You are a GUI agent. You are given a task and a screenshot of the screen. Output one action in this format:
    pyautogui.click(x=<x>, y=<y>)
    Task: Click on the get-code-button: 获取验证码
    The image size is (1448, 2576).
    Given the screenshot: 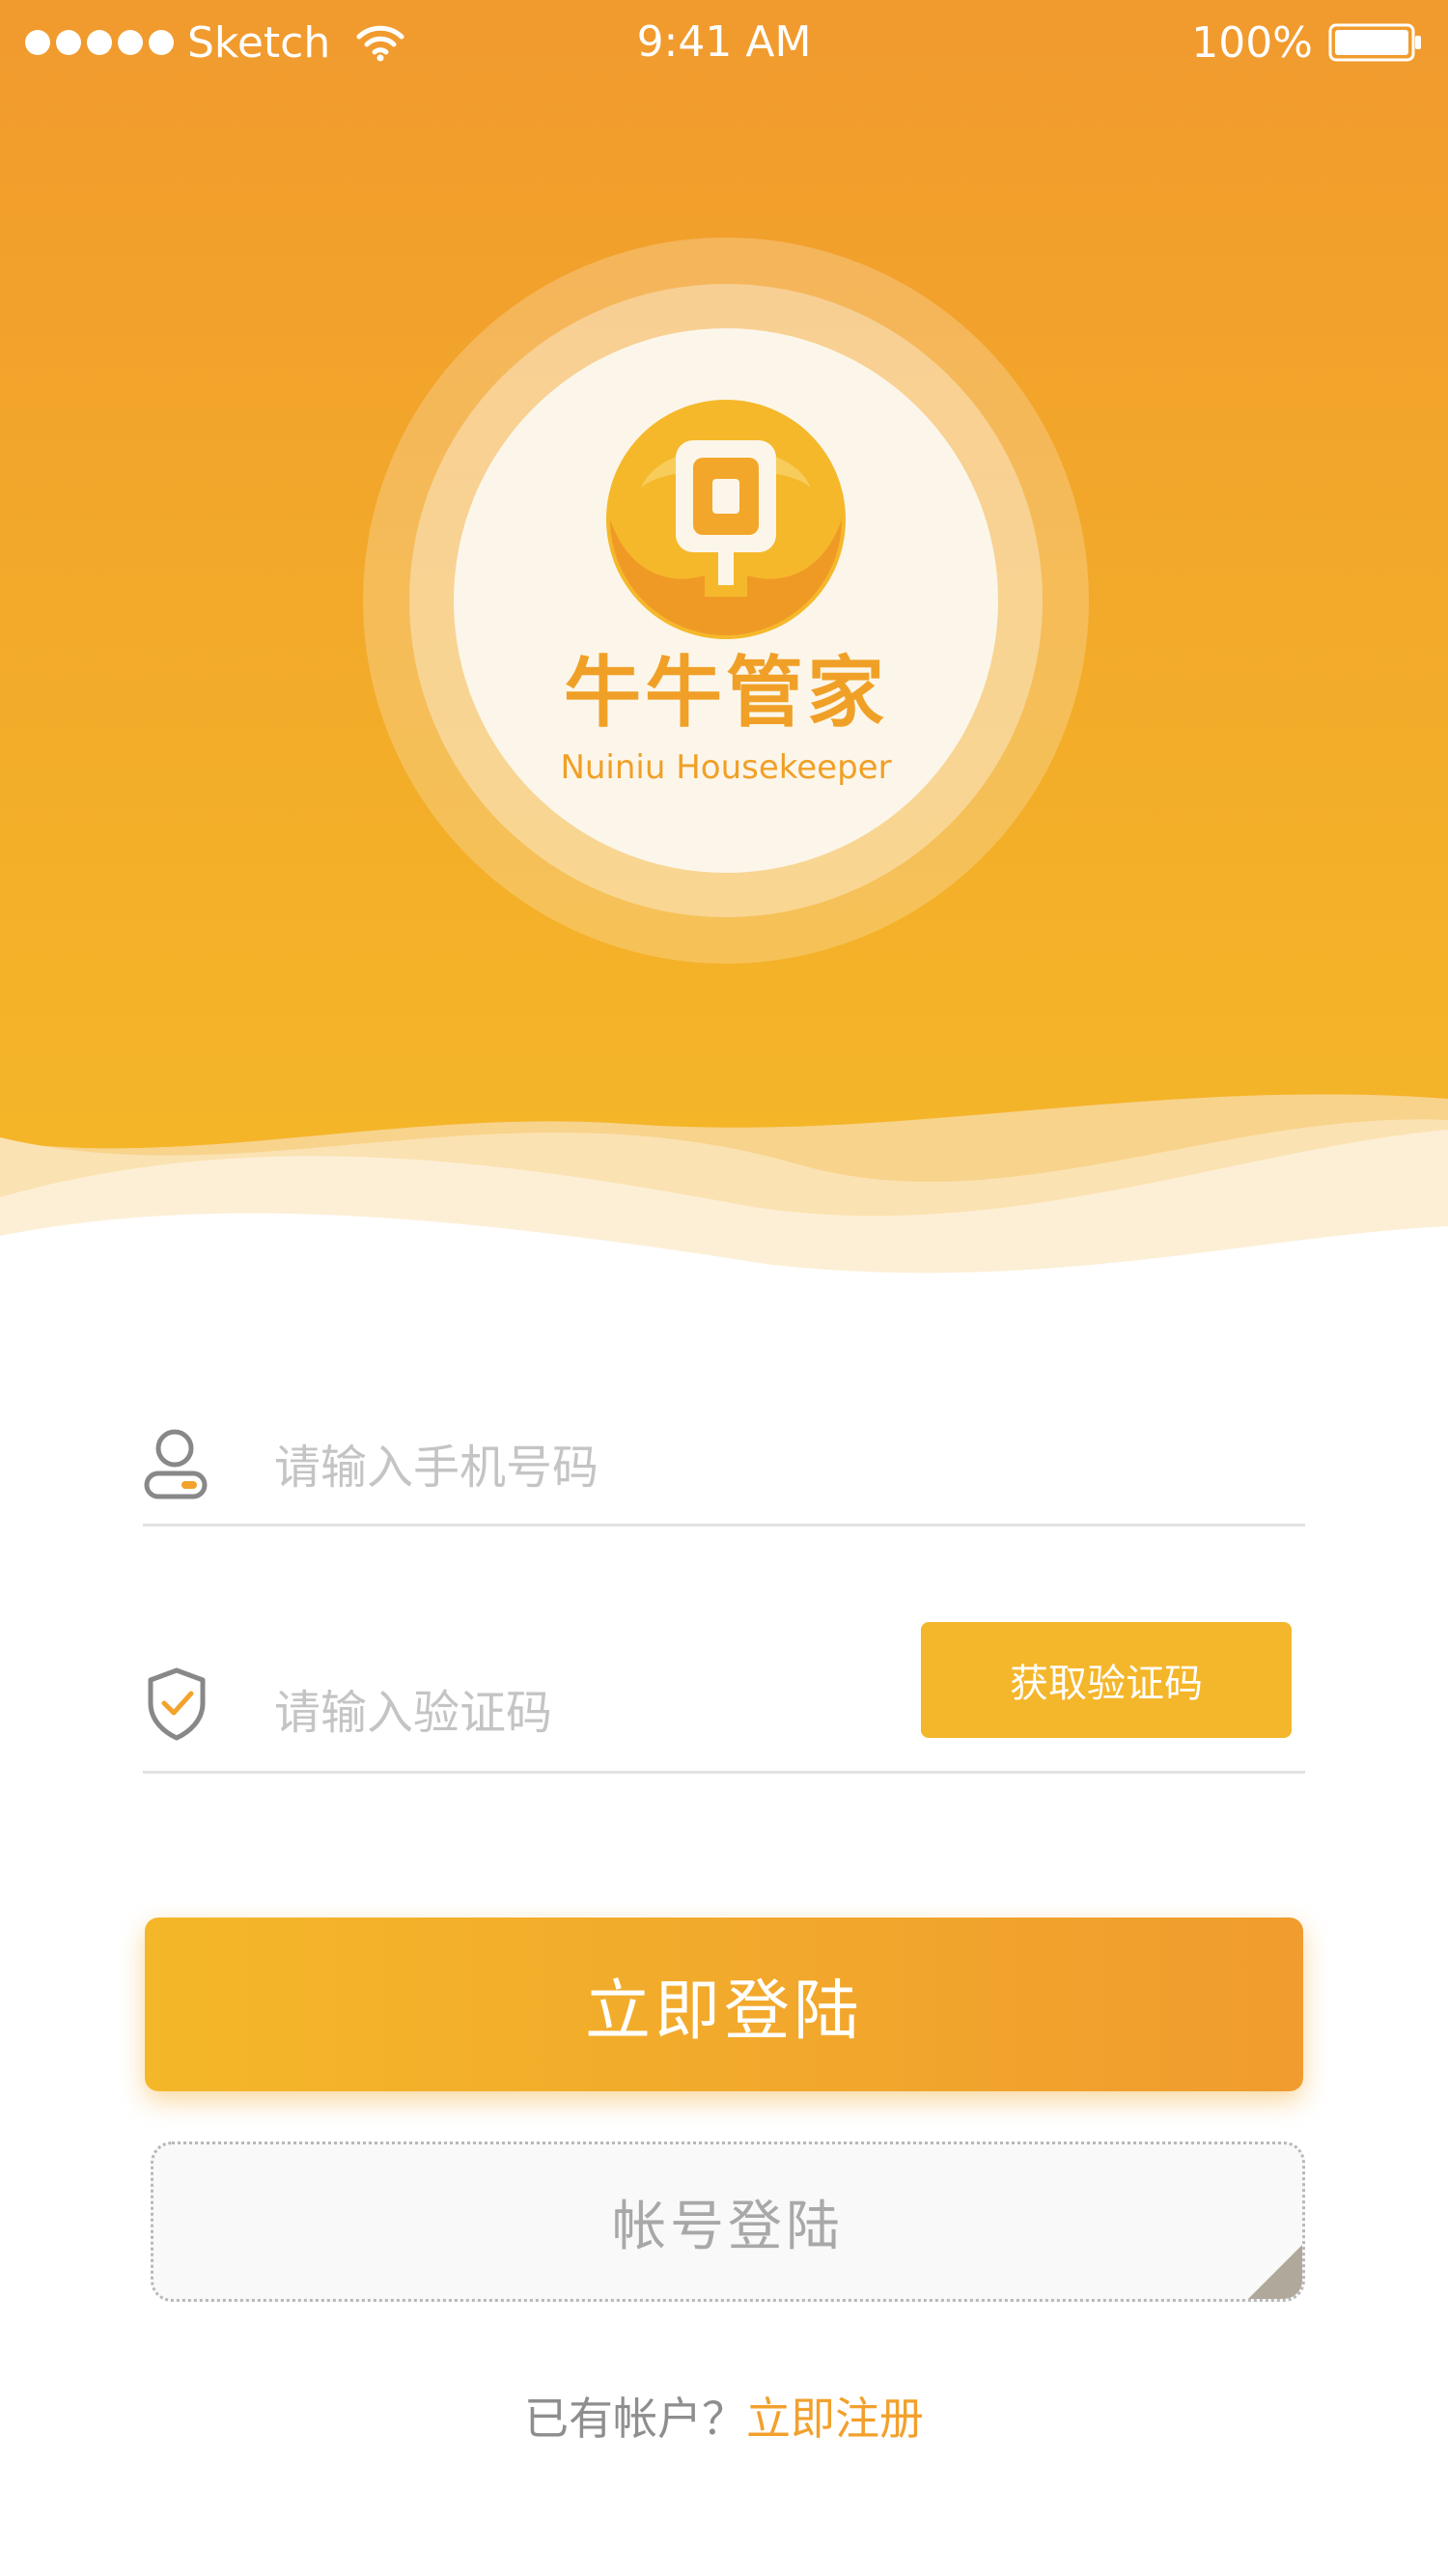 What is the action you would take?
    pyautogui.click(x=1106, y=1680)
    